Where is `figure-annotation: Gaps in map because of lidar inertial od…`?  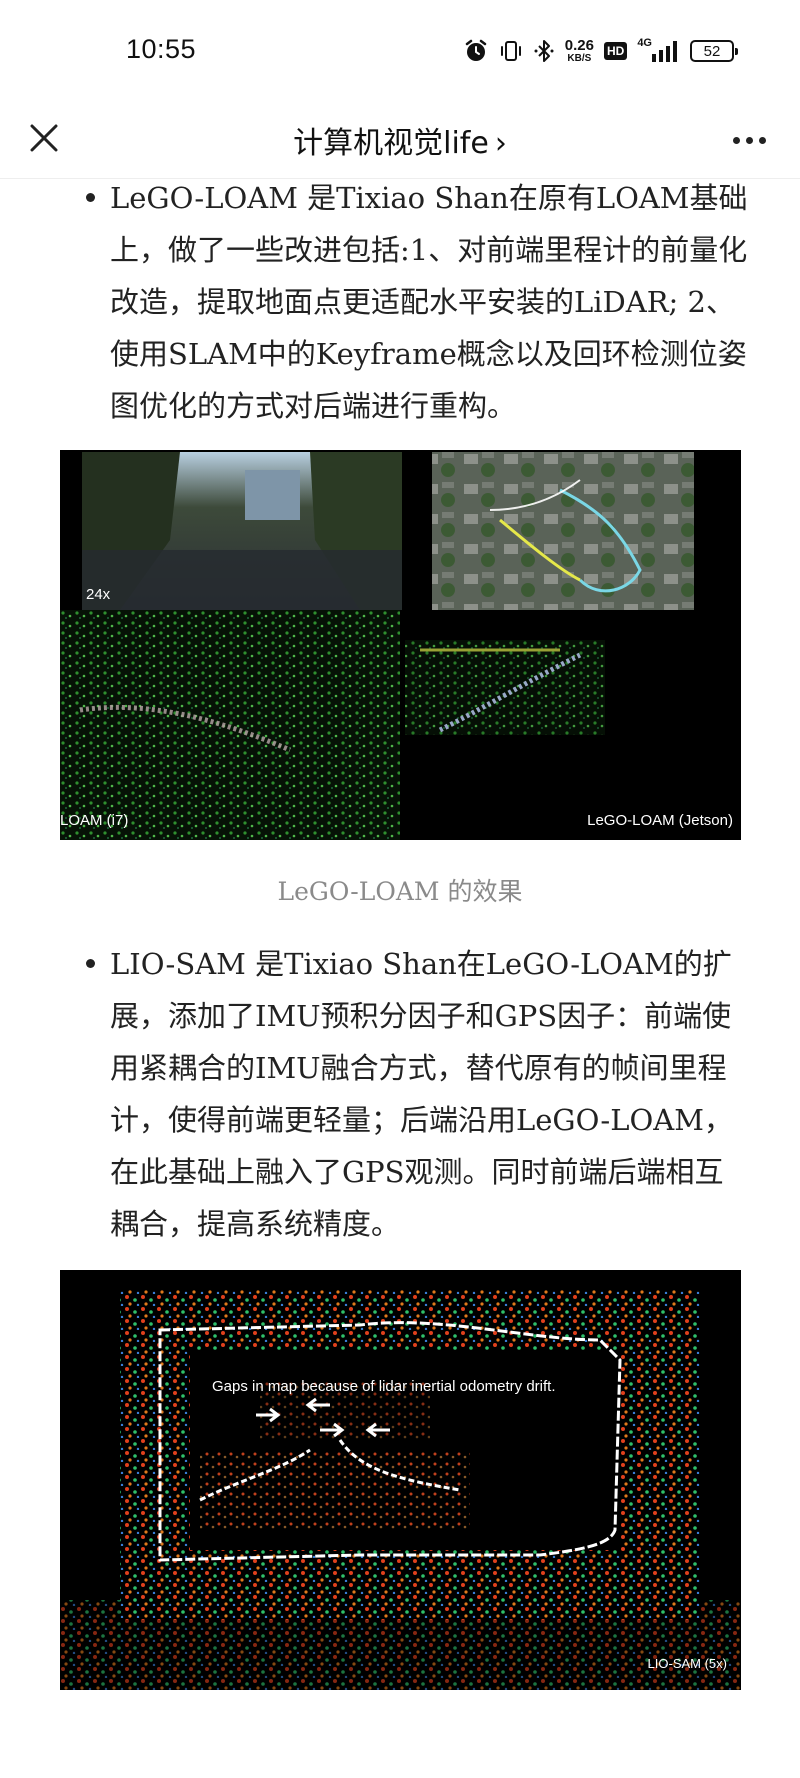 figure-annotation: Gaps in map because of lidar inertial od… is located at coordinates (384, 1386).